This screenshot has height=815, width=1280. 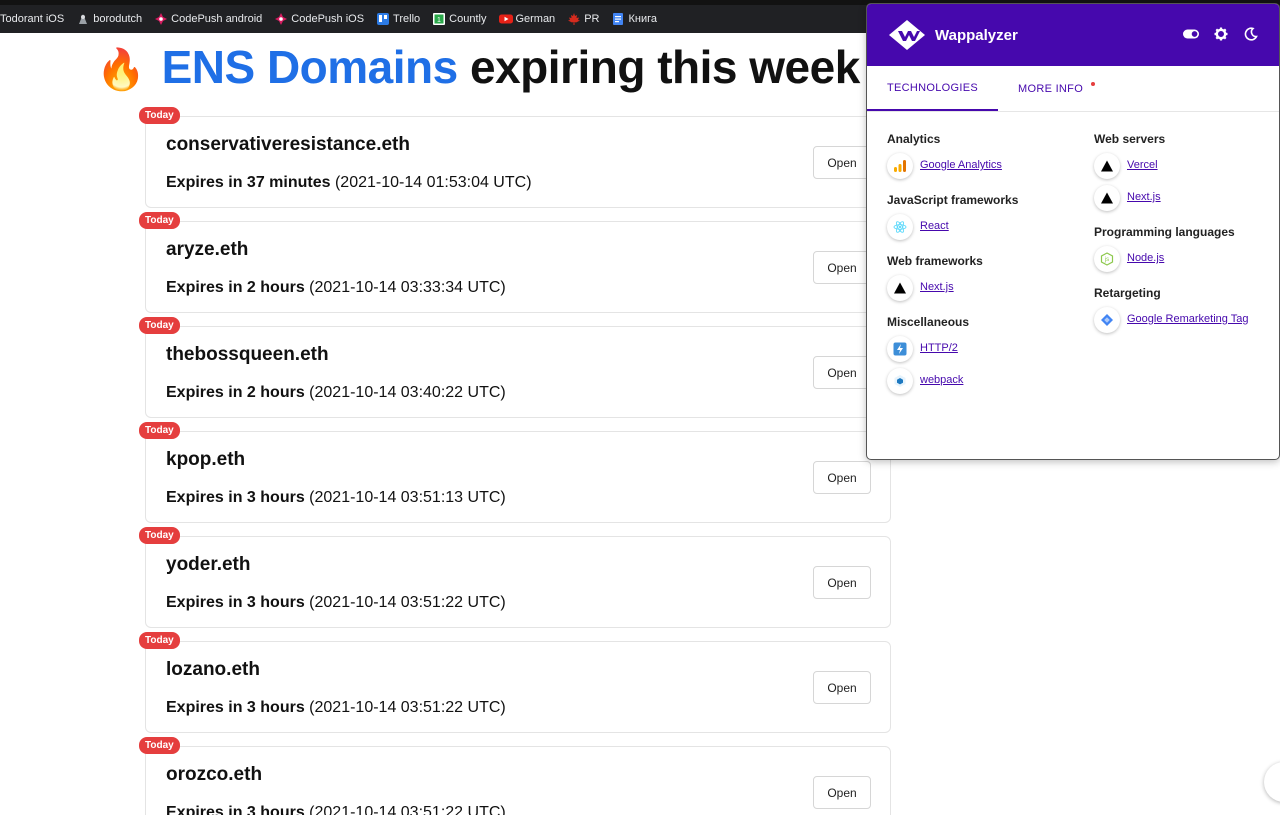 What do you see at coordinates (1164, 232) in the screenshot?
I see `category-heading: Programming languages` at bounding box center [1164, 232].